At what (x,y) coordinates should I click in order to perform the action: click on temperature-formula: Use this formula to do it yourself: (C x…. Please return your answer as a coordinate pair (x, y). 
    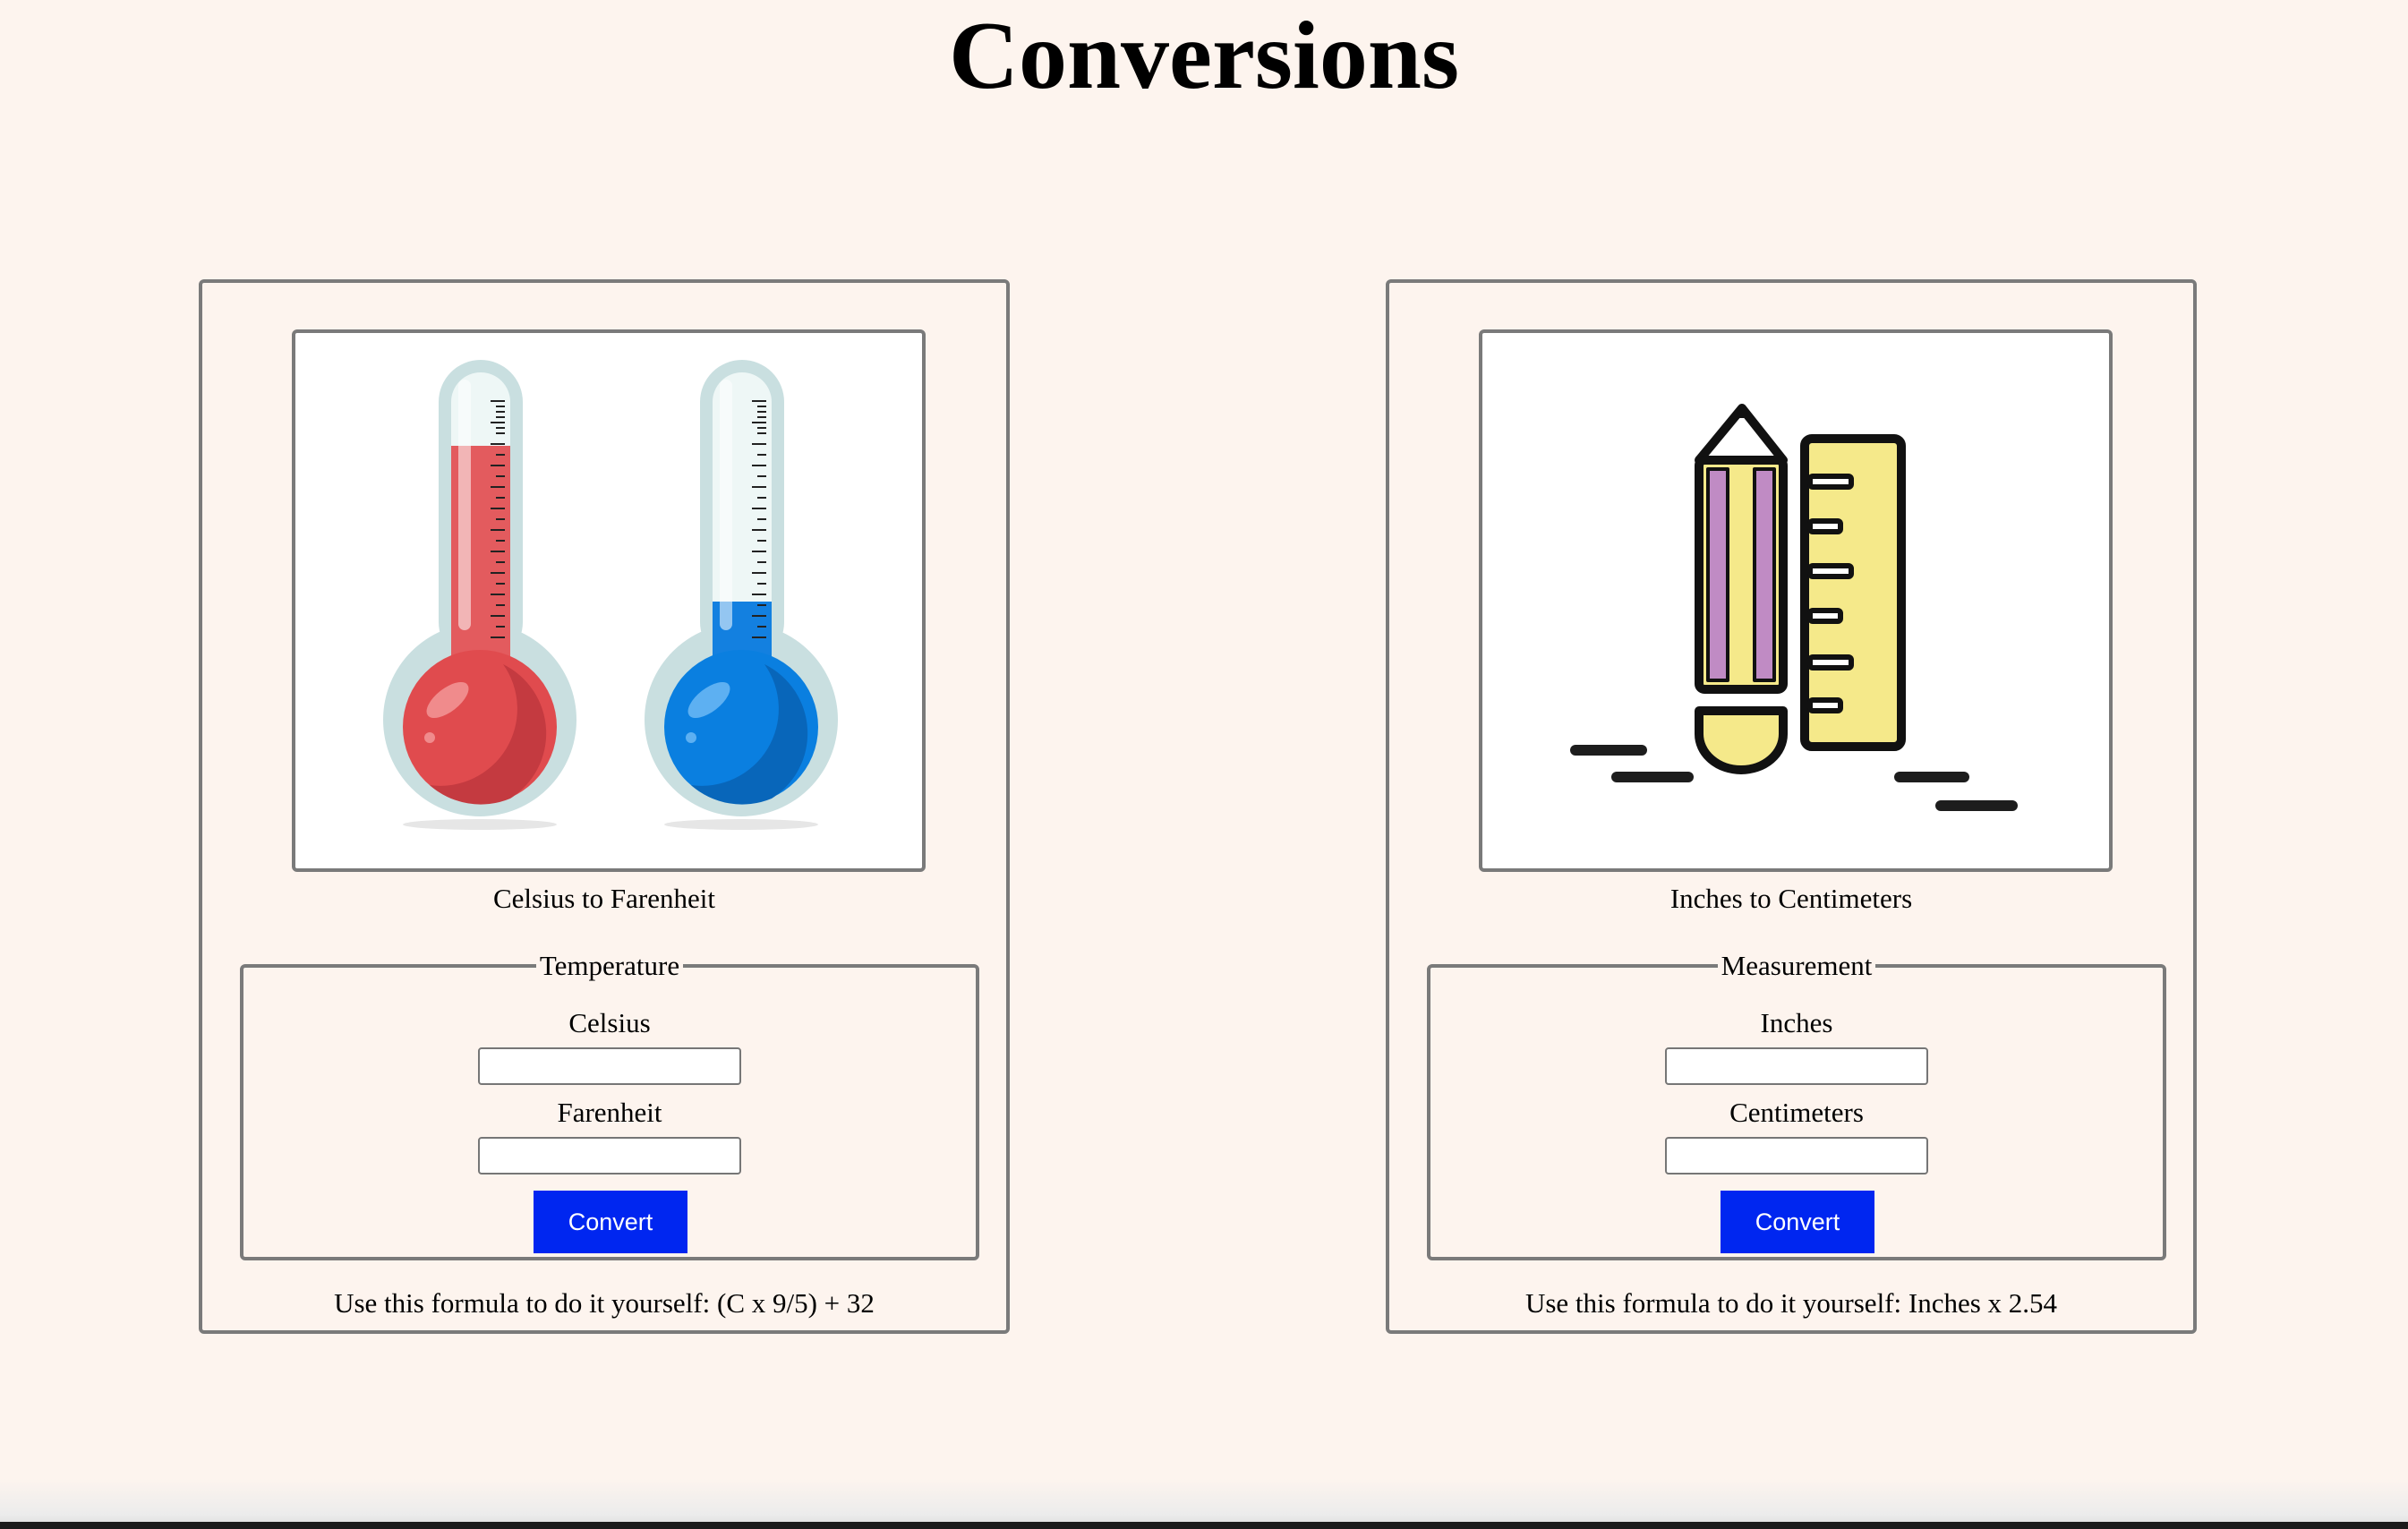
    Looking at the image, I should click on (604, 1303).